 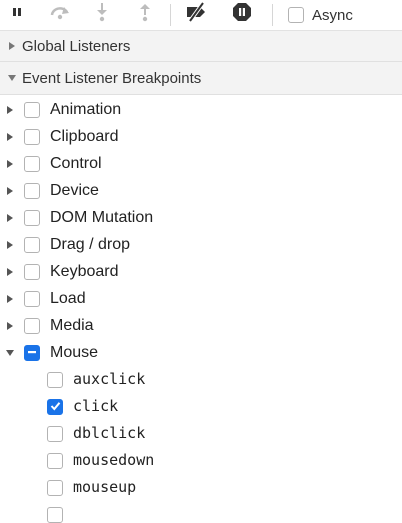 I want to click on event-label: auxclick, so click(x=109, y=379).